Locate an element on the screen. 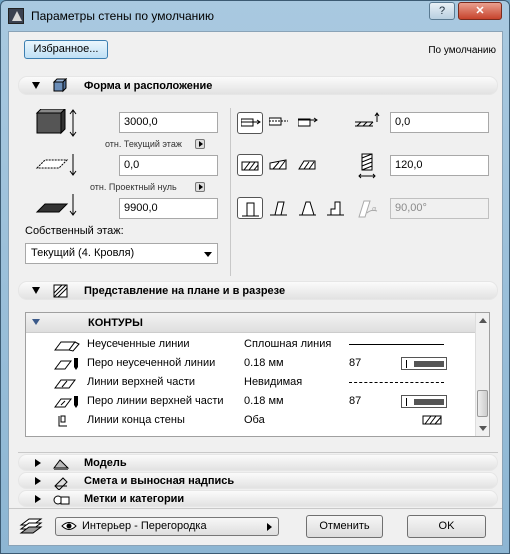  contours-group-label: КОНТУРЫ is located at coordinates (115, 323).